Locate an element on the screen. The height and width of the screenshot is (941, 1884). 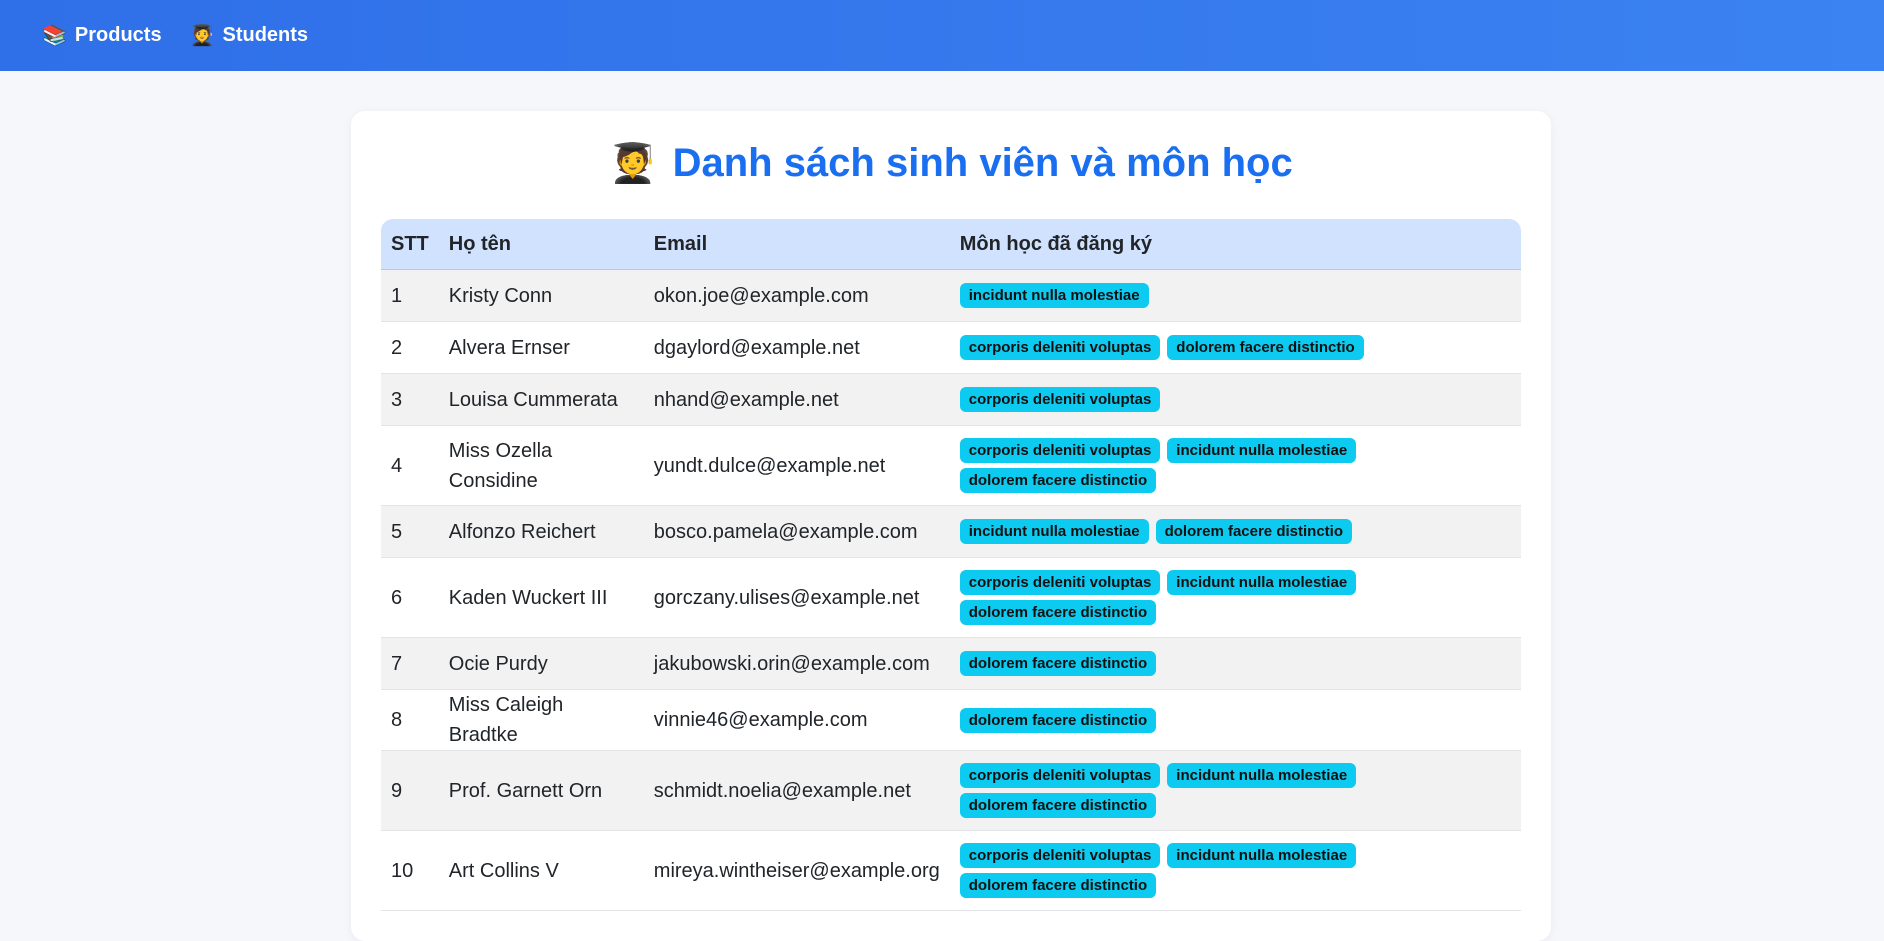
cell-email: jakubowski.orin@example.com is located at coordinates (796, 664).